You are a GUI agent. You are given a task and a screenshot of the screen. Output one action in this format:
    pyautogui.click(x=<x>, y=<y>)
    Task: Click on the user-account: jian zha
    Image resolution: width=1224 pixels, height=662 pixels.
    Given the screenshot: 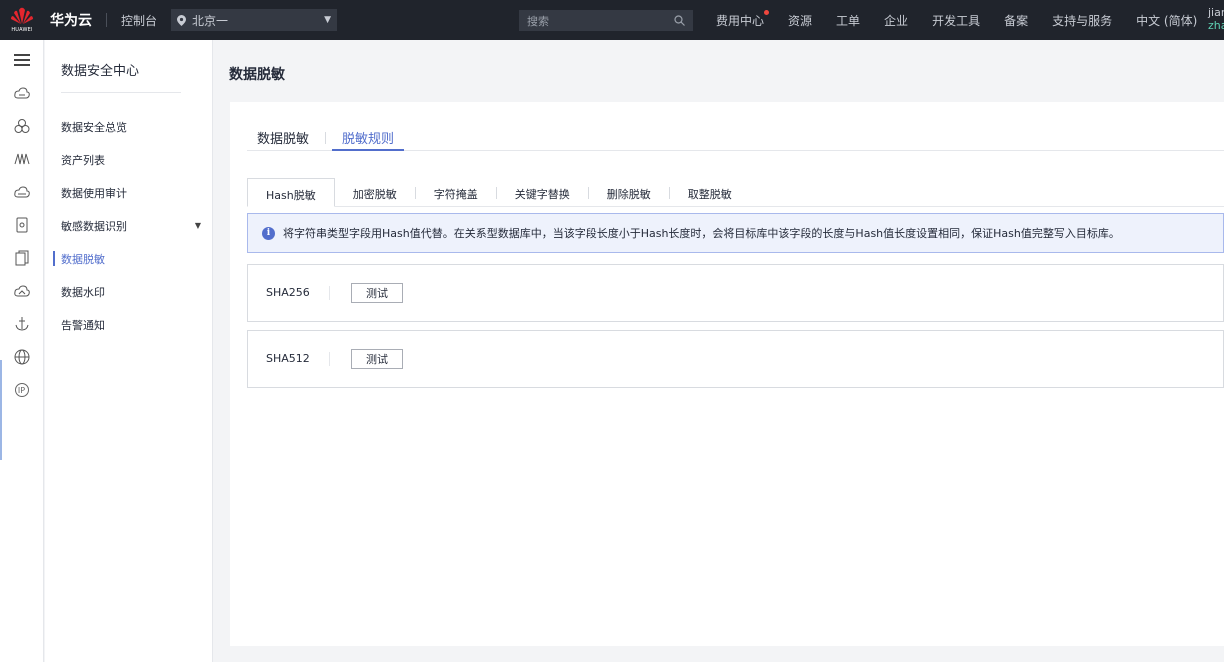 What is the action you would take?
    pyautogui.click(x=1216, y=19)
    